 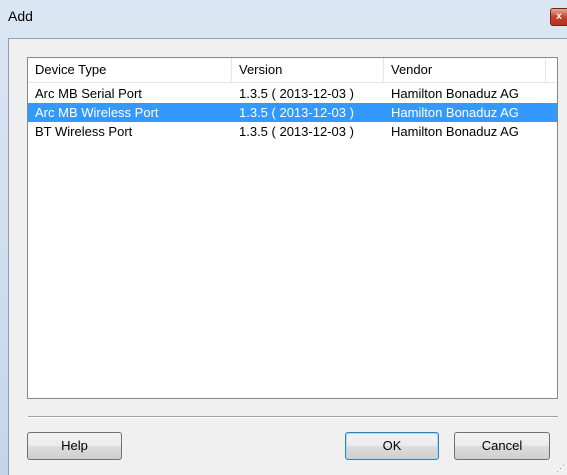 What do you see at coordinates (308, 70) in the screenshot?
I see `column-header-version: Version` at bounding box center [308, 70].